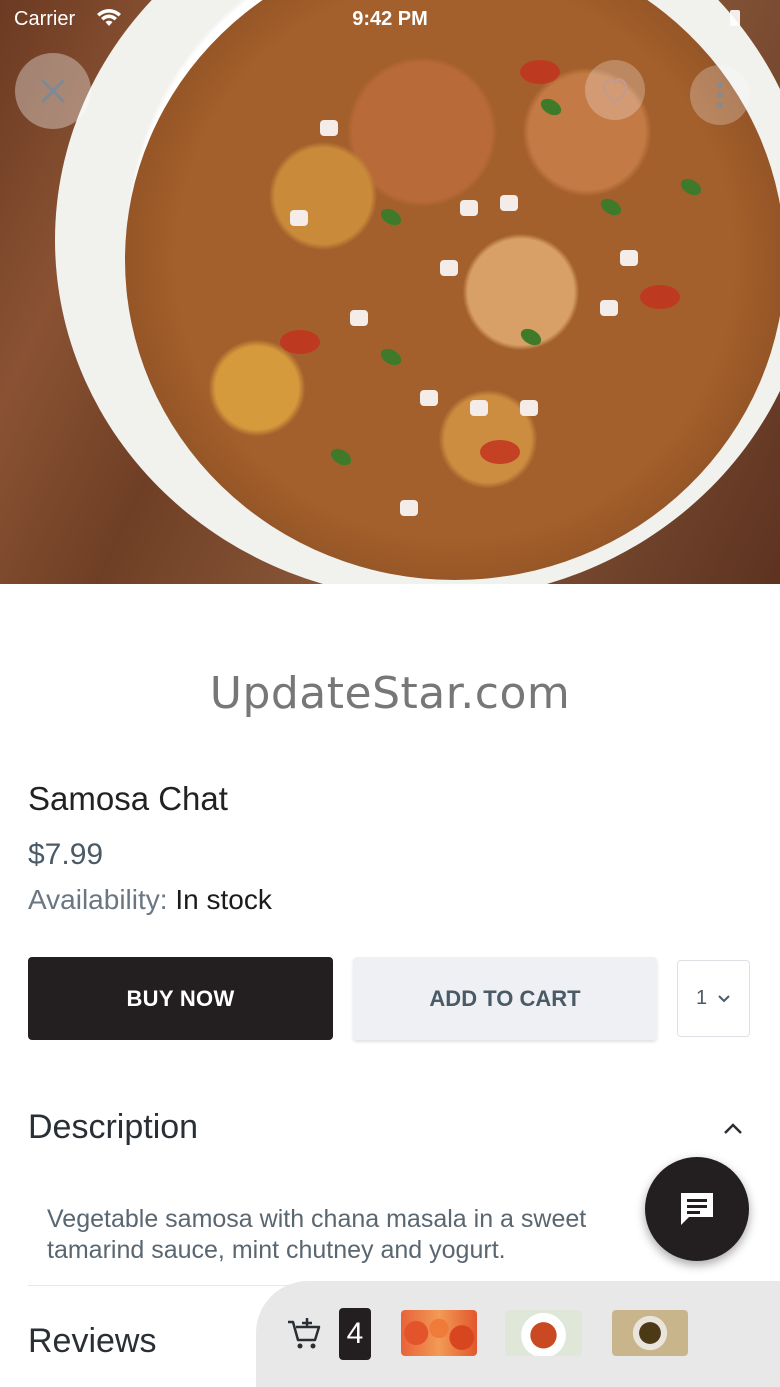 The width and height of the screenshot is (780, 1387). I want to click on more-vertical-icon, so click(720, 95).